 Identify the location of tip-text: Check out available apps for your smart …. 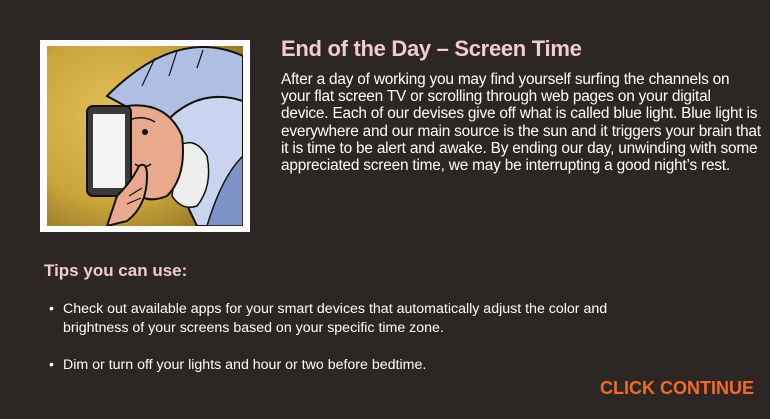
(335, 318).